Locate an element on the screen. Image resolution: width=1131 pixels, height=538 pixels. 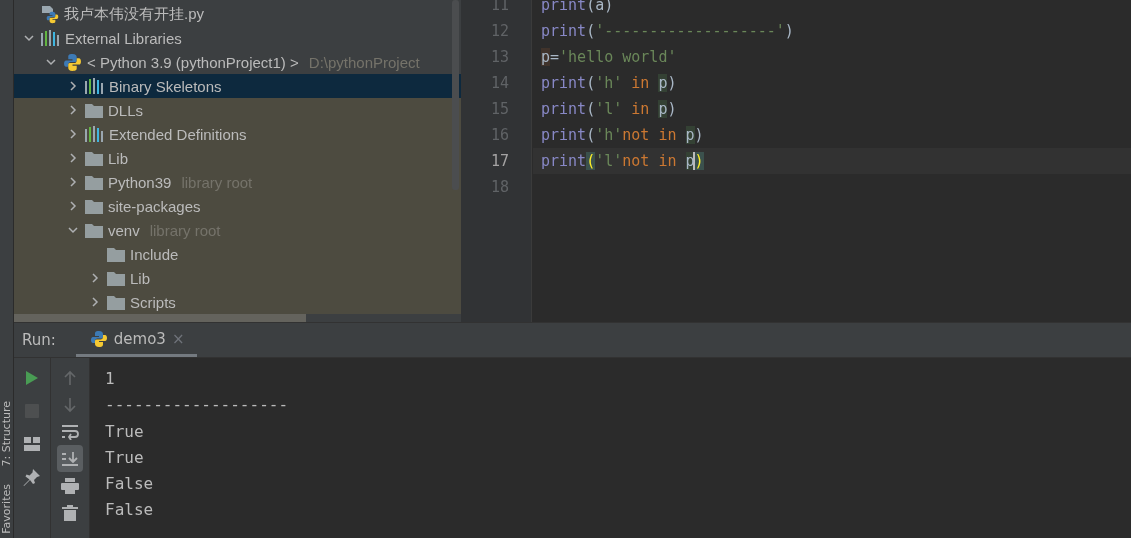
code-line: print('h' in p) is located at coordinates (608, 83).